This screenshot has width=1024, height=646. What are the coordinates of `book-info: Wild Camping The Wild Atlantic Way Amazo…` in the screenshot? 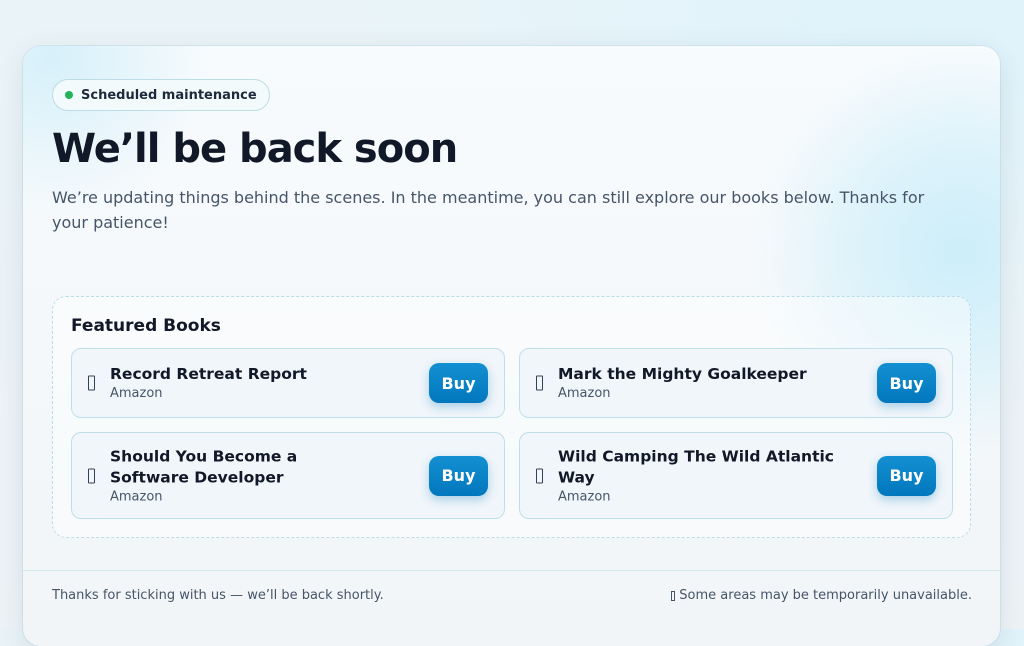 It's located at (708, 475).